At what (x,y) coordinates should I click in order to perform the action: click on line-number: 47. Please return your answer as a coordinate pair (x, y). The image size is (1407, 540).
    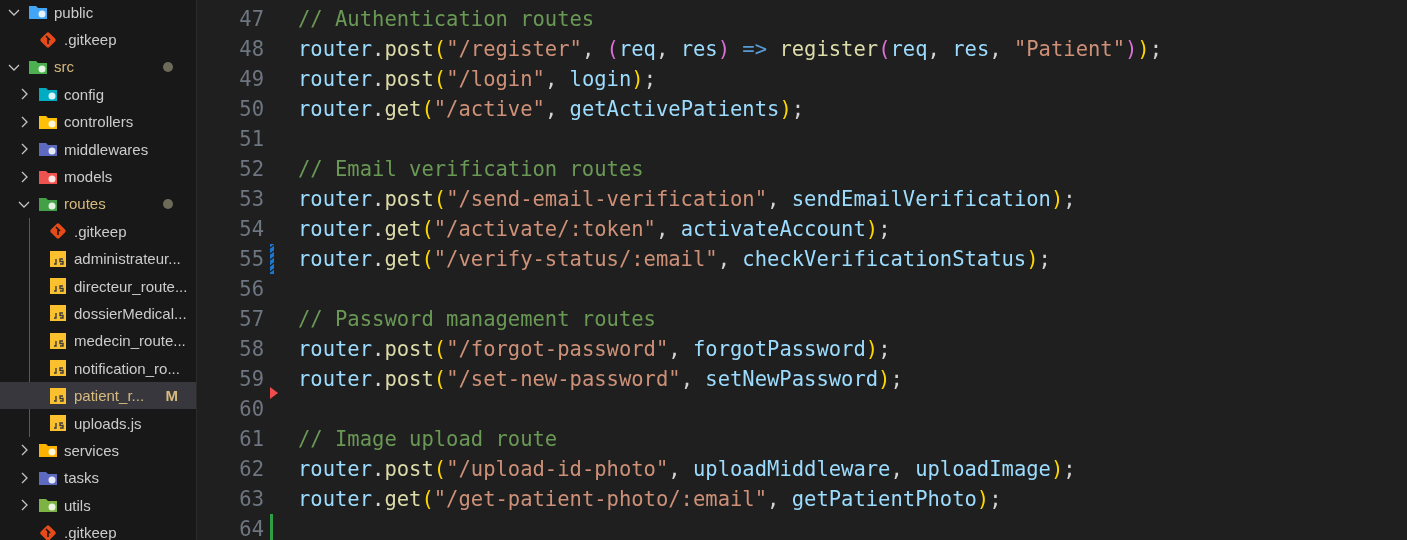
    Looking at the image, I should click on (251, 19).